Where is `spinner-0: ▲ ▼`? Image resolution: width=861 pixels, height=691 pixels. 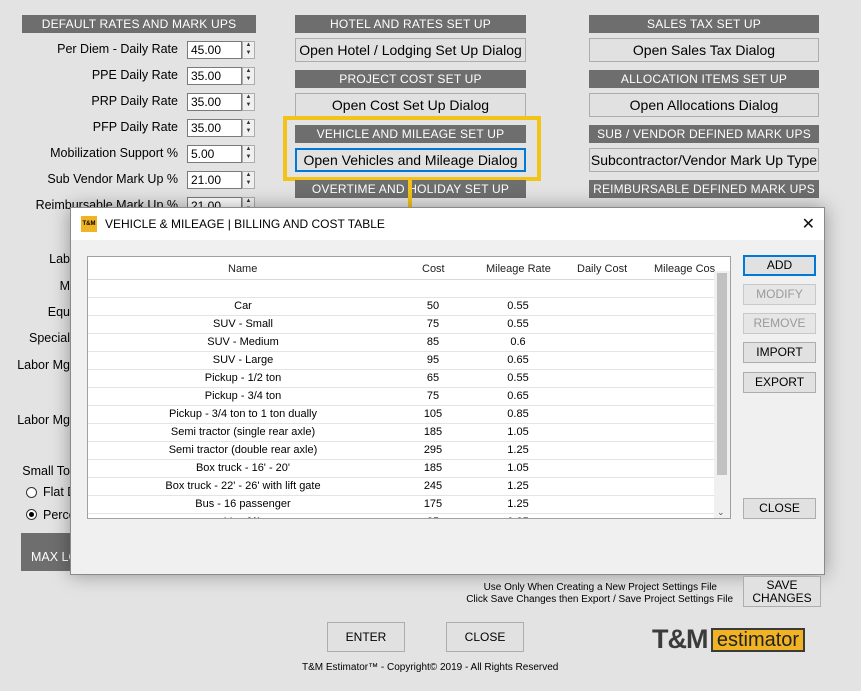
spinner-0: ▲ ▼ is located at coordinates (248, 50).